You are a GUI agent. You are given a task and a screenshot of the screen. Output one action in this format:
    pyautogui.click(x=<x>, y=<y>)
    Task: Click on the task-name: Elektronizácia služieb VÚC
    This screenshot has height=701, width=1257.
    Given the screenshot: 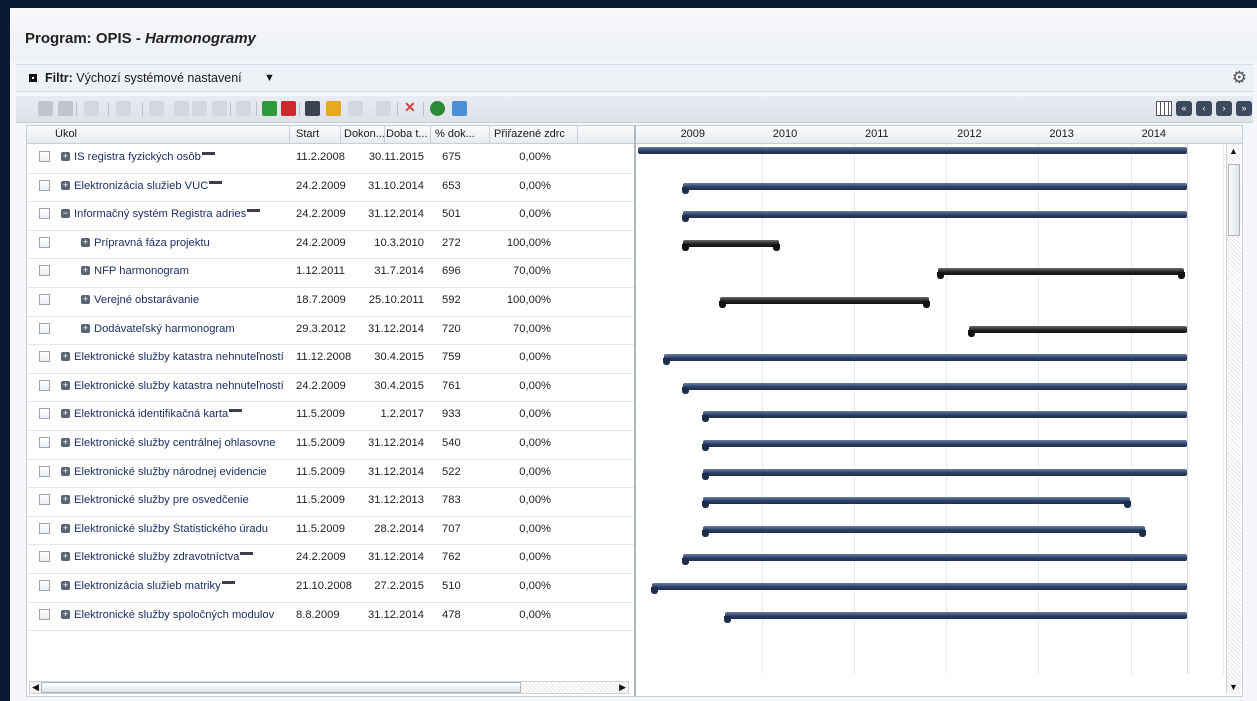 What is the action you would take?
    pyautogui.click(x=181, y=186)
    